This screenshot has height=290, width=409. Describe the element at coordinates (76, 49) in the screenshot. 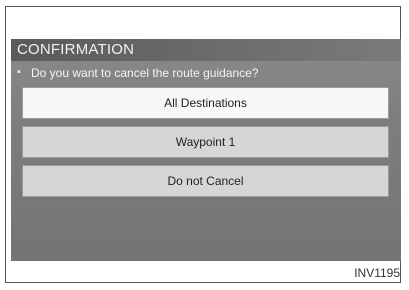

I see `dialog-title: CONFIRMATION` at that location.